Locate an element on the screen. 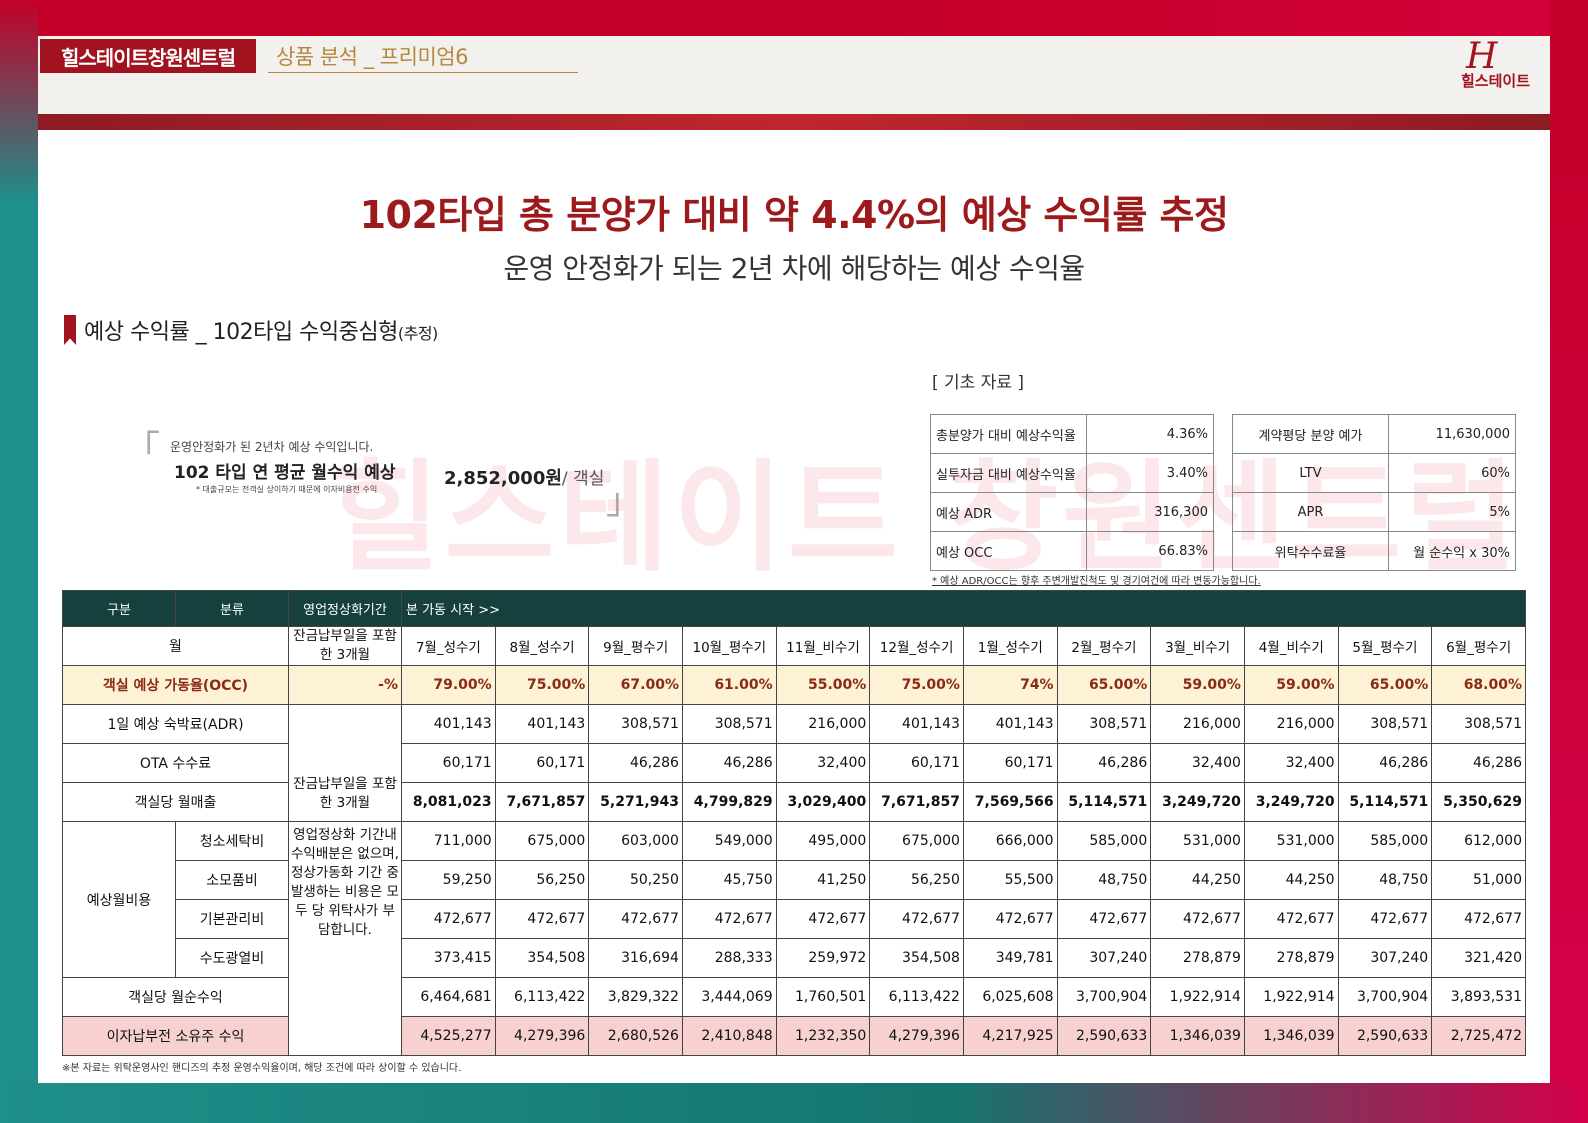  section-heading: 예상 수익률 _ 102타입 수익중심형(추정) is located at coordinates (251, 330).